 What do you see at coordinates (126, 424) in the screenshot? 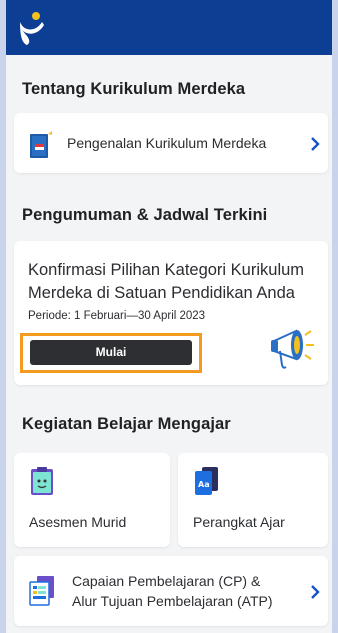
I see `section-title-teaching: Kegiatan Belajar Mengajar` at bounding box center [126, 424].